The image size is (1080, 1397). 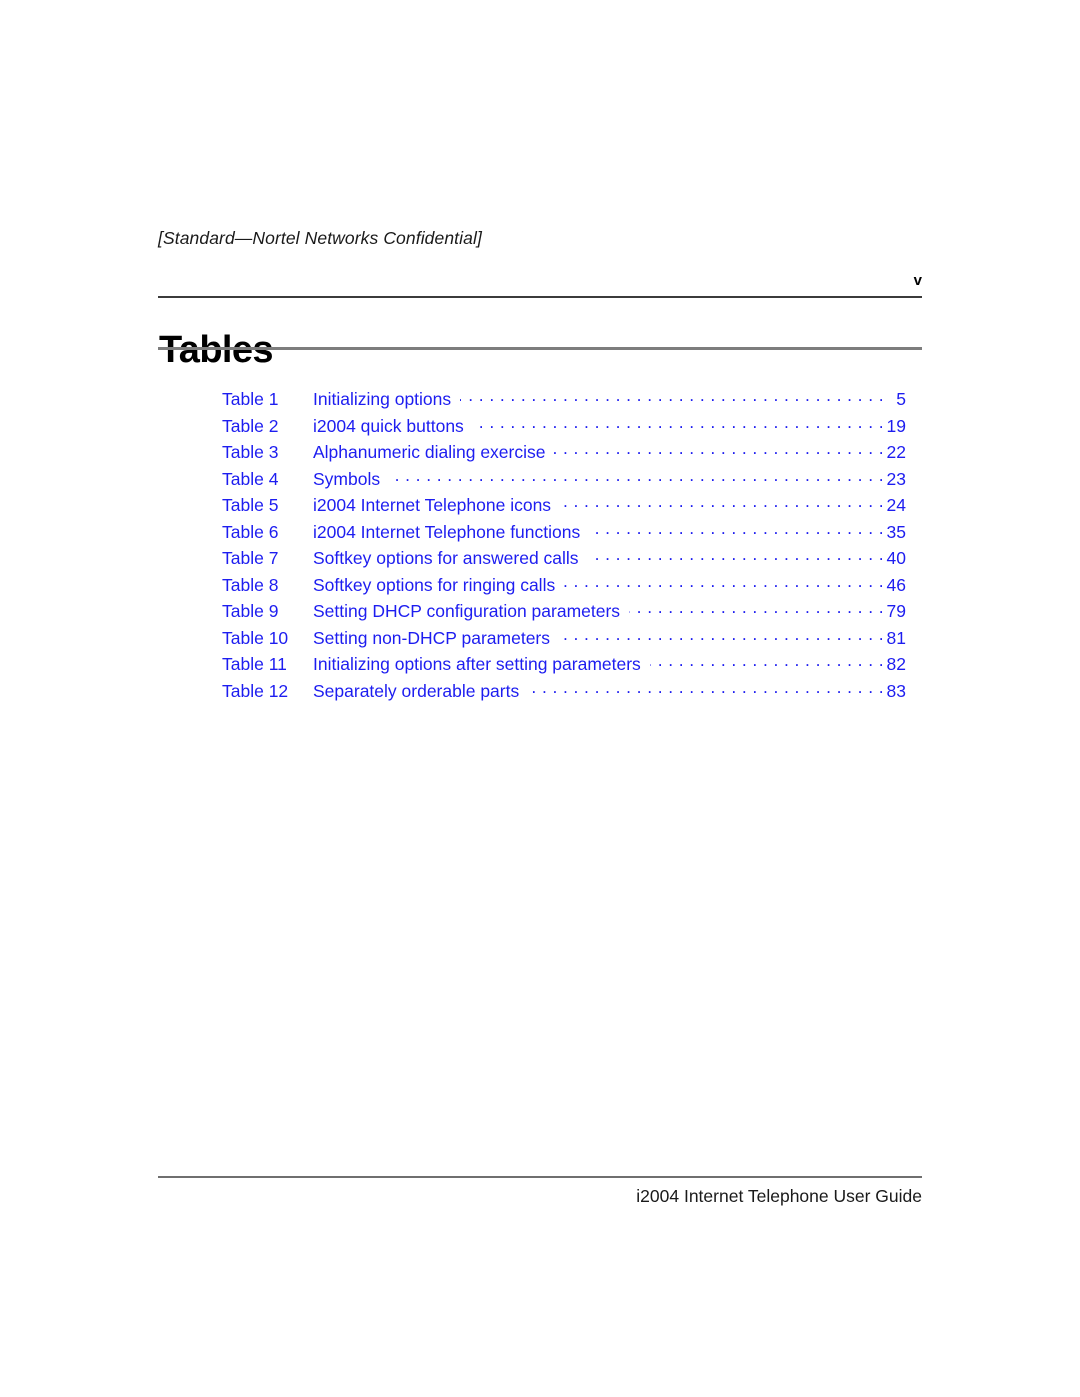 I want to click on toc-entry-page-number: 22, so click(x=896, y=452).